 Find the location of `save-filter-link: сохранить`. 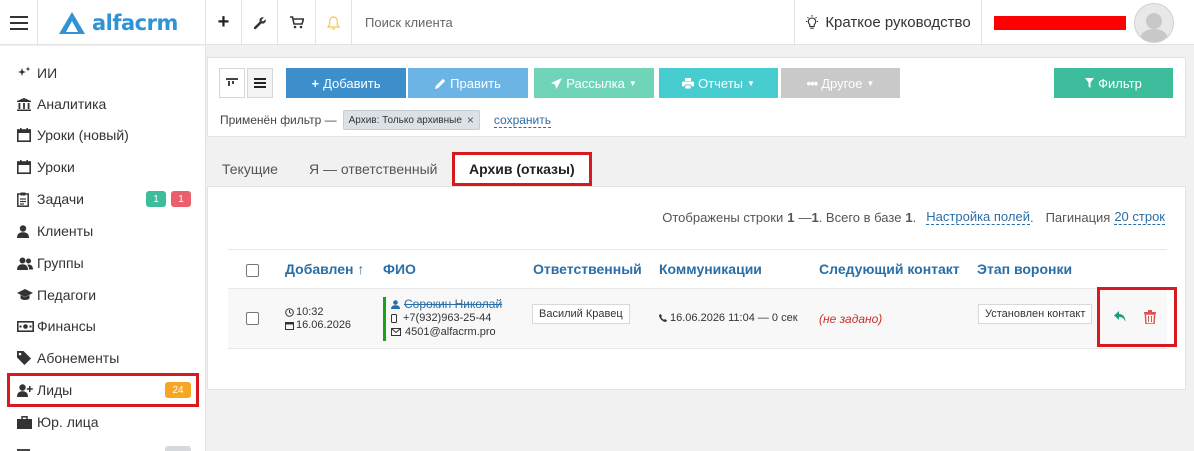

save-filter-link: сохранить is located at coordinates (522, 120).